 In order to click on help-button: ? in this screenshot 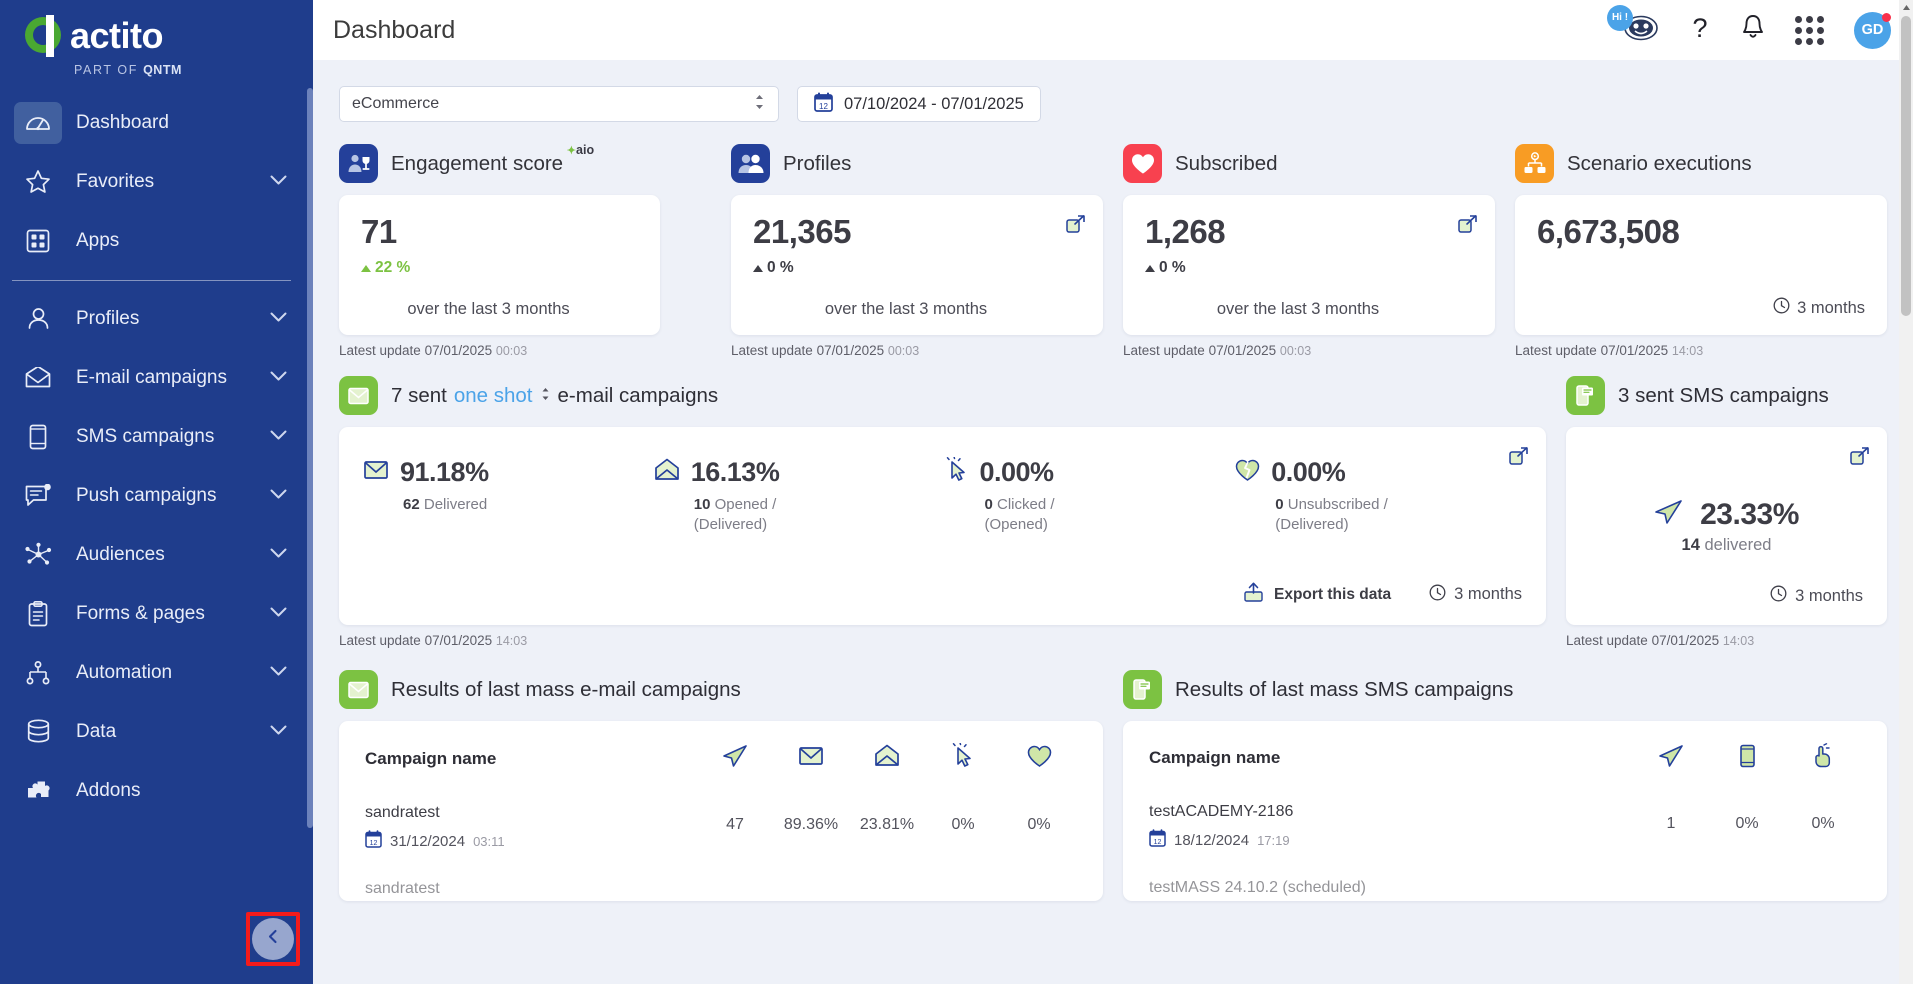, I will do `click(1700, 30)`.